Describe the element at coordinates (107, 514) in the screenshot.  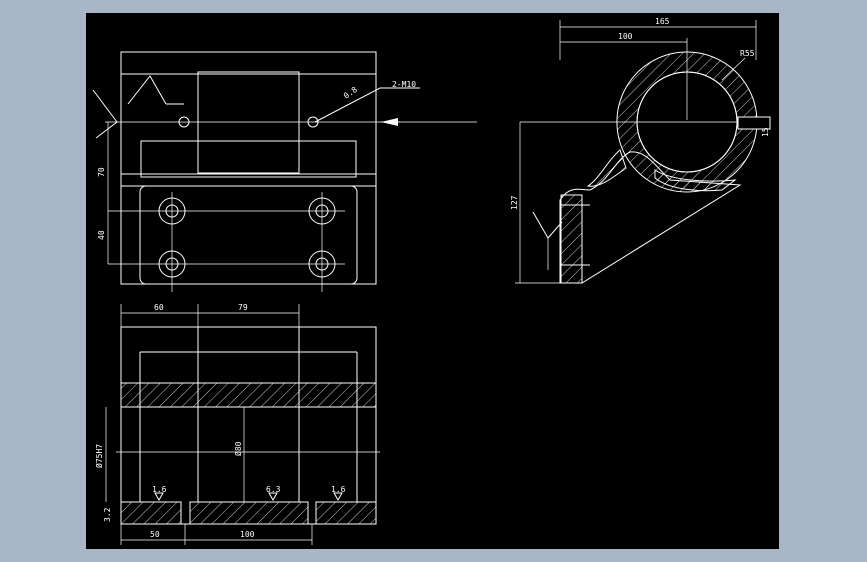
I see `roughness-side: 3.2` at that location.